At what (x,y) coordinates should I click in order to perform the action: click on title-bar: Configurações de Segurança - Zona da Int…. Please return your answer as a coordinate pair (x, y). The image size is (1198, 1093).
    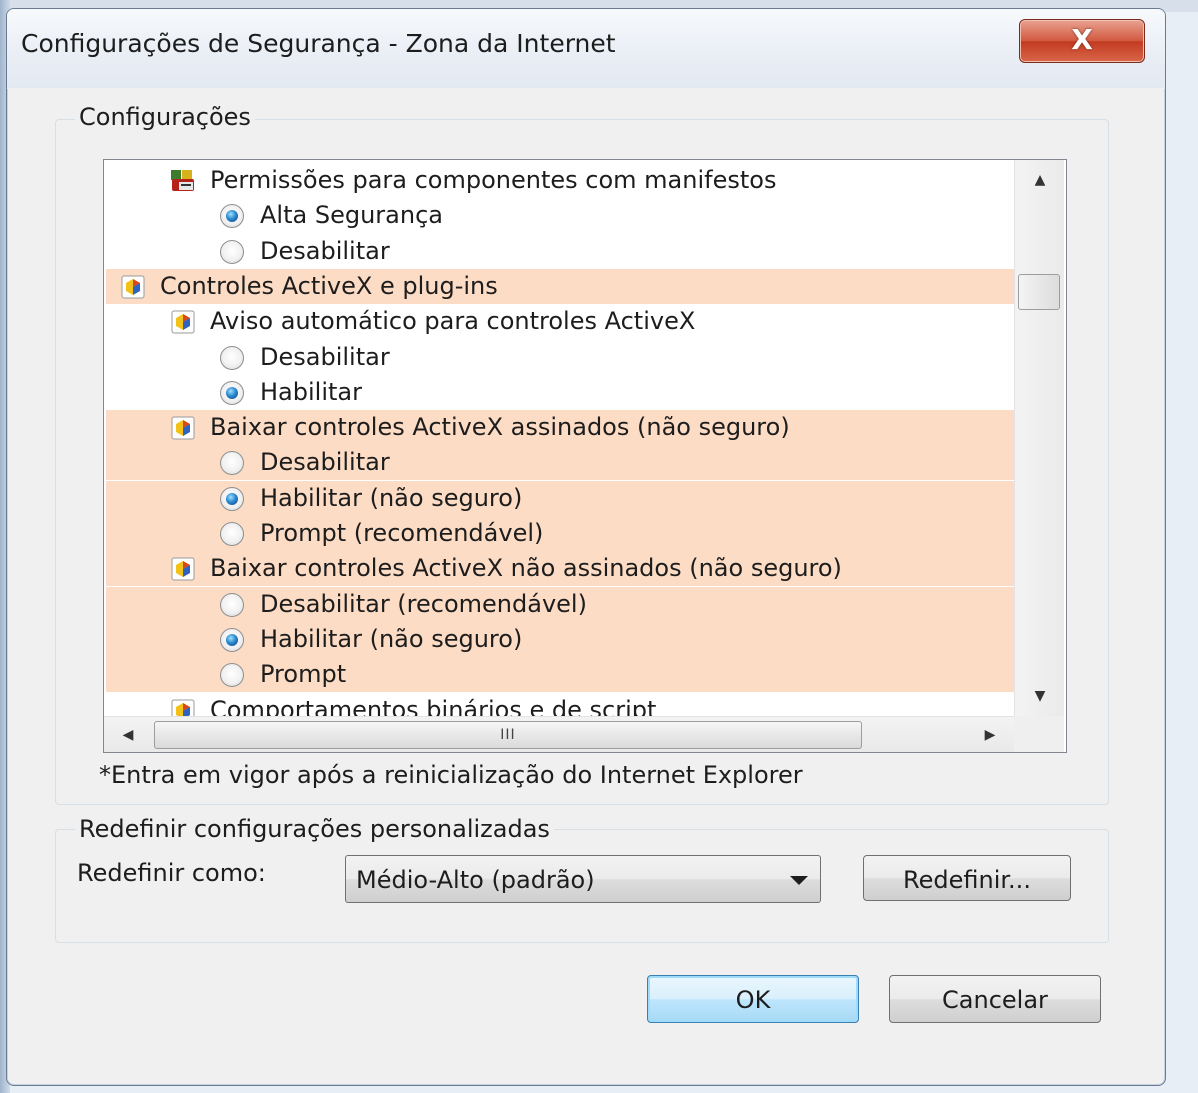
    Looking at the image, I should click on (586, 49).